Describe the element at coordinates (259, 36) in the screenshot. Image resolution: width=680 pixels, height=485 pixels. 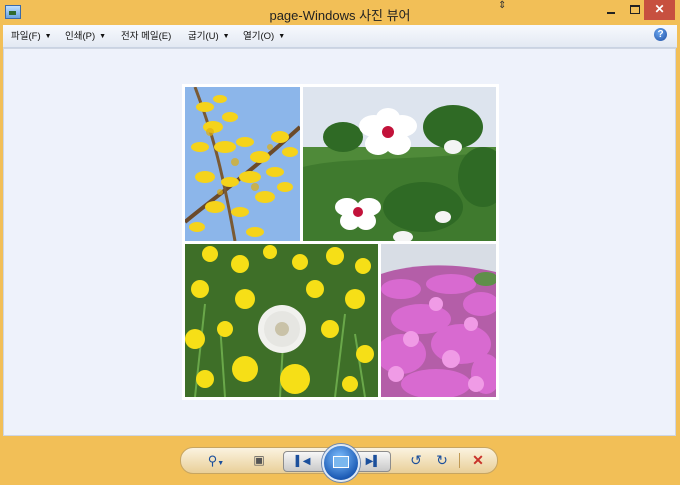
I see `menu-open-label: 열기(O)` at that location.